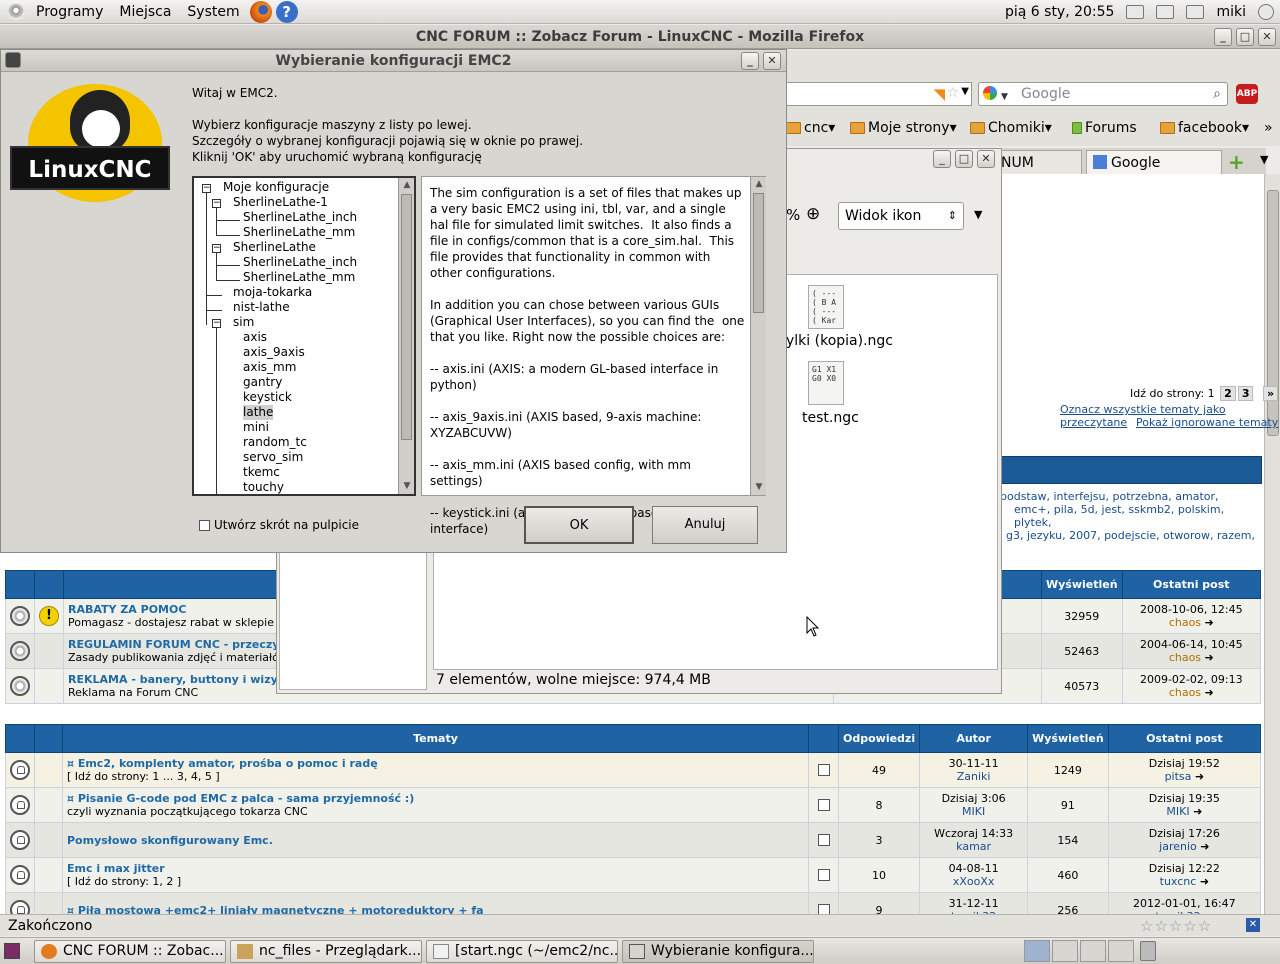 The image size is (1280, 964). Describe the element at coordinates (13, 60) in the screenshot. I see `window-menu-icon` at that location.